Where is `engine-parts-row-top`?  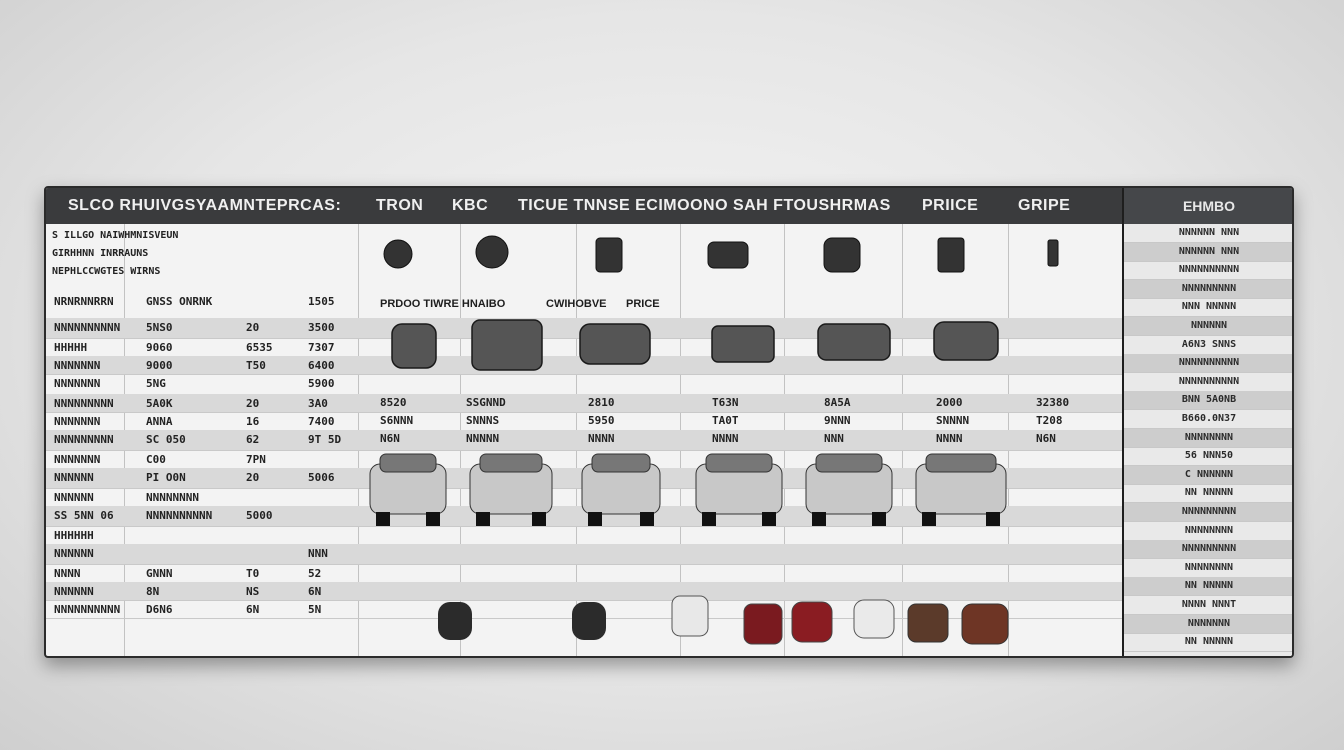
engine-parts-row-top is located at coordinates (721, 254).